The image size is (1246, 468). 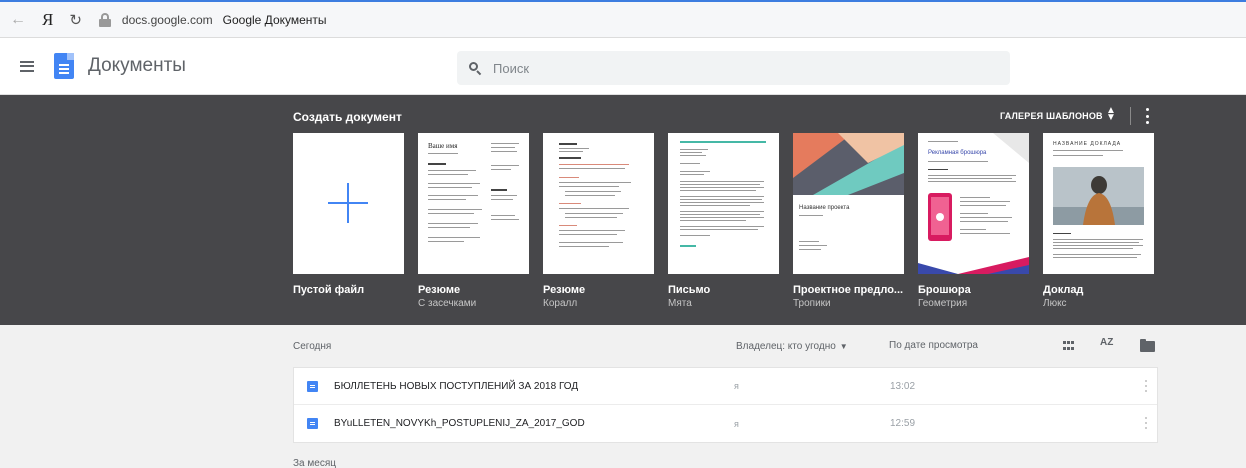 I want to click on template-thumbnail: Название проекта, so click(x=848, y=203).